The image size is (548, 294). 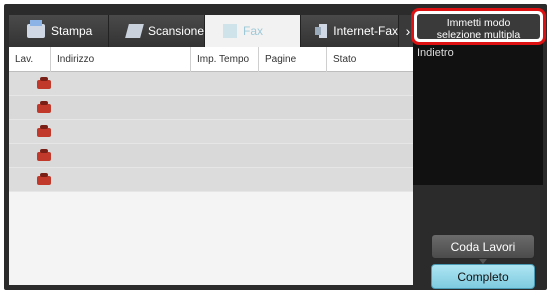 I want to click on multi-select-line2: selezione multipla, so click(x=478, y=35).